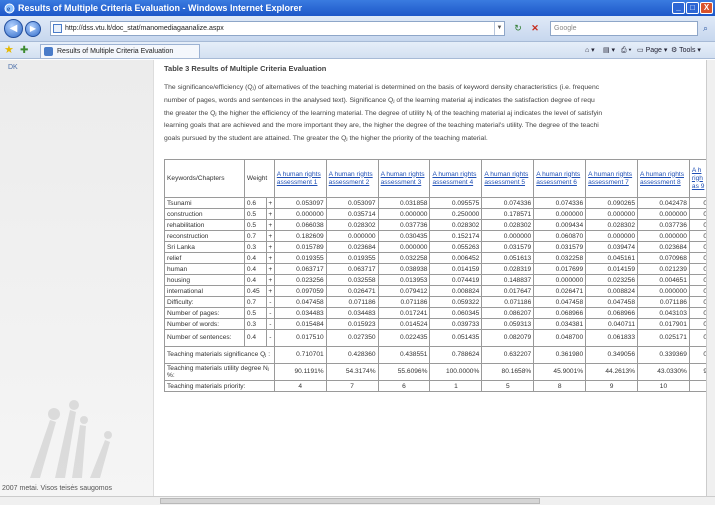  Describe the element at coordinates (590, 50) in the screenshot. I see `home-icon: ⌂ ▾` at that location.